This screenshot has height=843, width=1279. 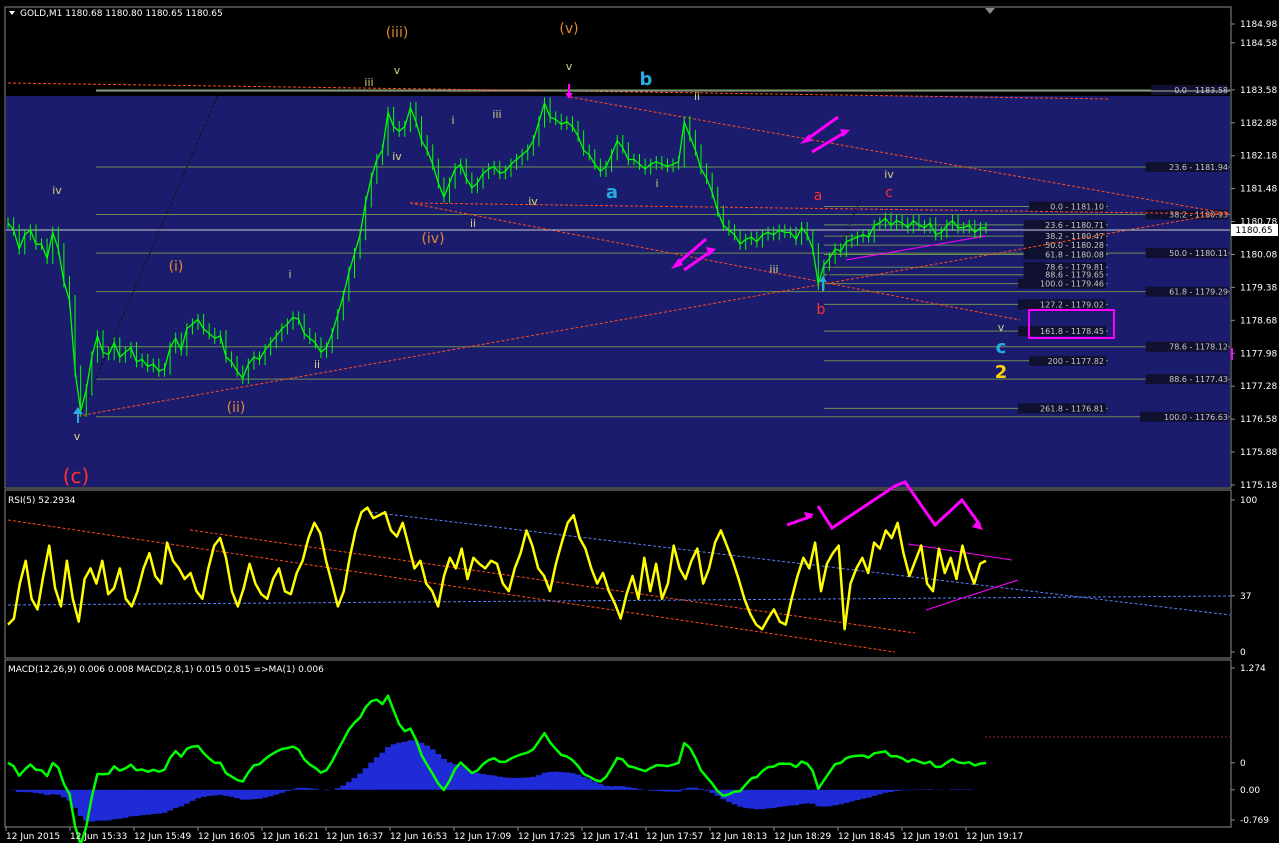 What do you see at coordinates (1258, 354) in the screenshot?
I see `price-axis-label: 1177.98` at bounding box center [1258, 354].